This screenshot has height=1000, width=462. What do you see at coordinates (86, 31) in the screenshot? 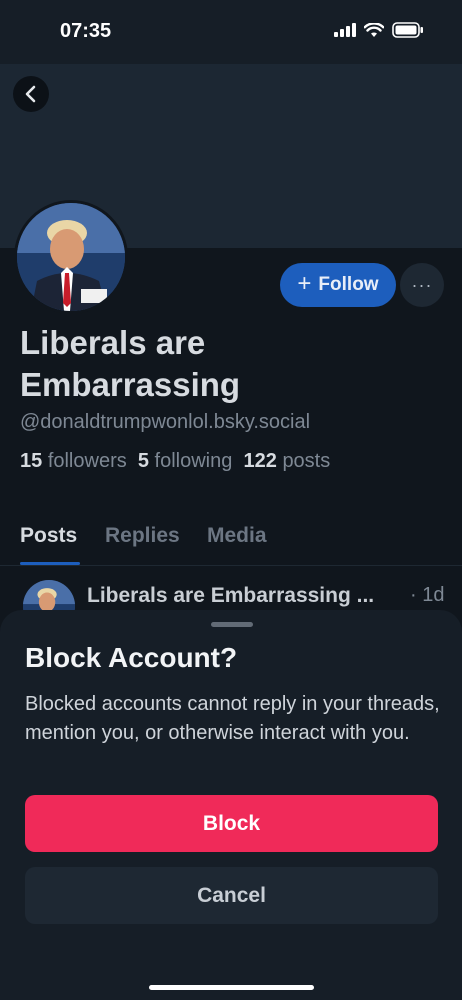
I see `status-time: 07:35` at bounding box center [86, 31].